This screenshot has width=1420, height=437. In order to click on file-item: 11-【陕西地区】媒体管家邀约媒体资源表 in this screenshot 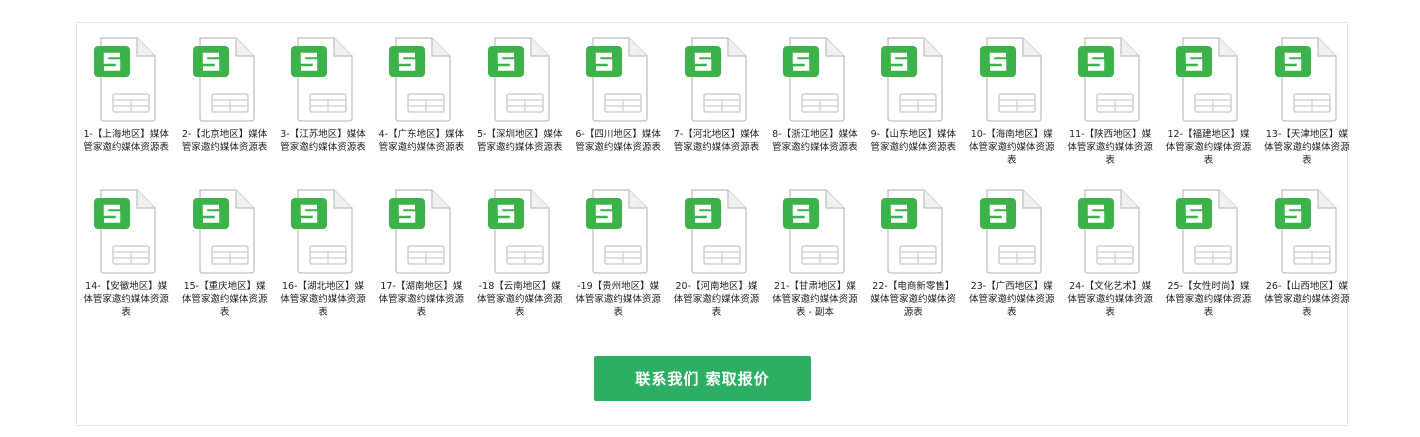, I will do `click(1110, 109)`.